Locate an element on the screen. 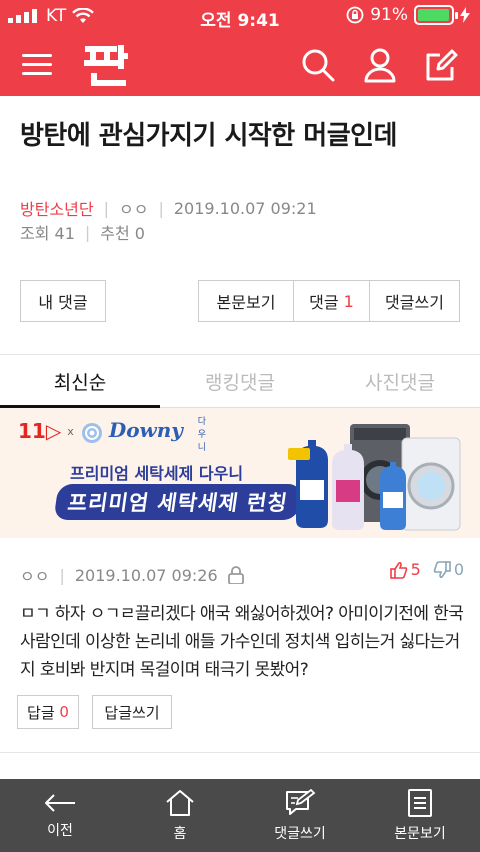 The image size is (480, 852). downy-brand: Downy is located at coordinates (145, 430).